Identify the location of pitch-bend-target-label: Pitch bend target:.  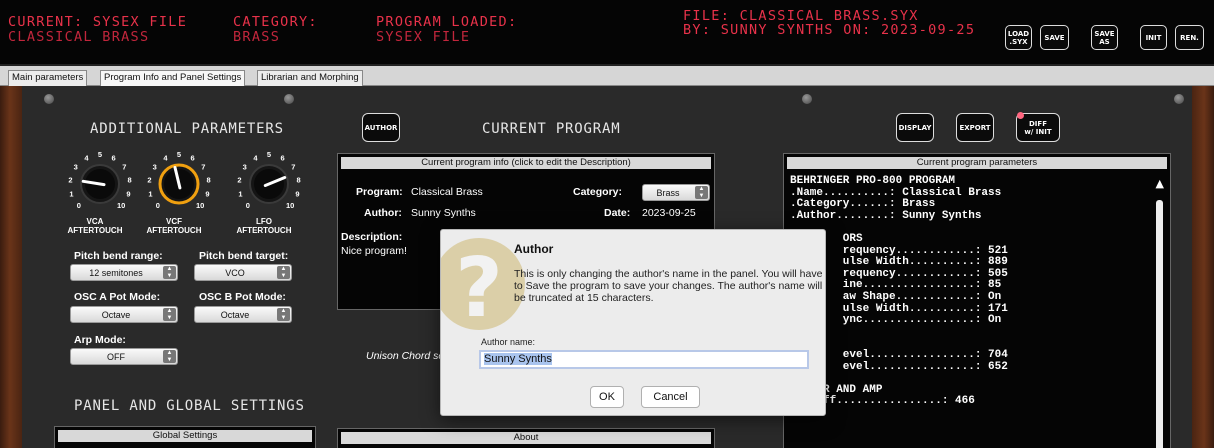
(244, 256).